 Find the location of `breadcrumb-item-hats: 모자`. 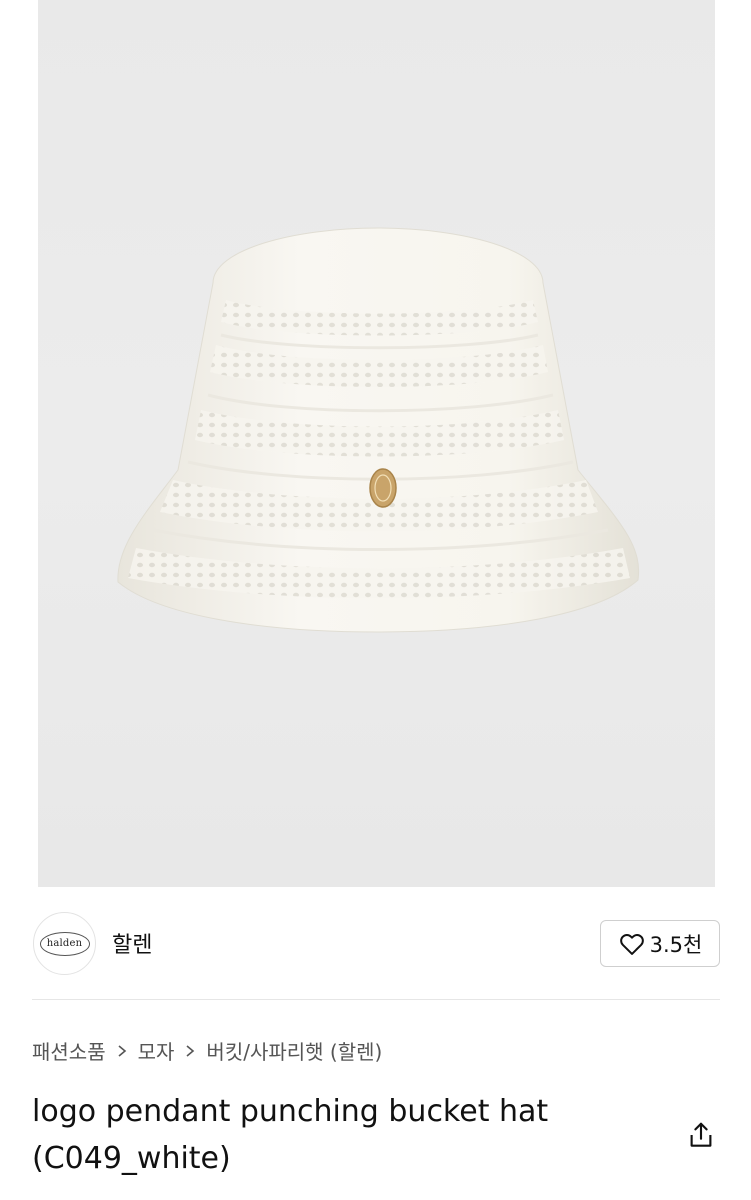

breadcrumb-item-hats: 모자 is located at coordinates (156, 1050).